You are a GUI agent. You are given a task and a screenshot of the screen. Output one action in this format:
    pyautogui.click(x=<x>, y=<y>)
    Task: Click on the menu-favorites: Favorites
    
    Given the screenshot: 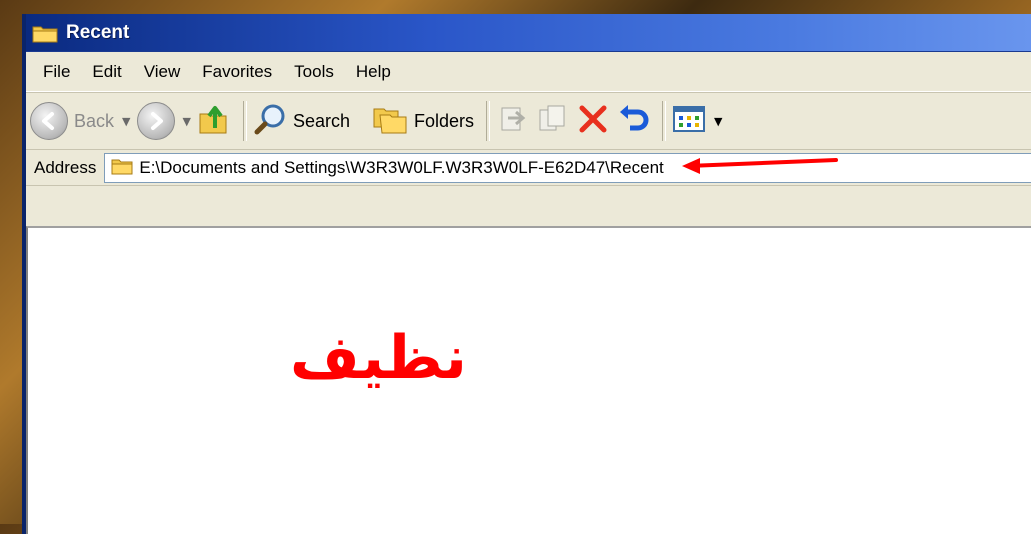 What is the action you would take?
    pyautogui.click(x=237, y=72)
    